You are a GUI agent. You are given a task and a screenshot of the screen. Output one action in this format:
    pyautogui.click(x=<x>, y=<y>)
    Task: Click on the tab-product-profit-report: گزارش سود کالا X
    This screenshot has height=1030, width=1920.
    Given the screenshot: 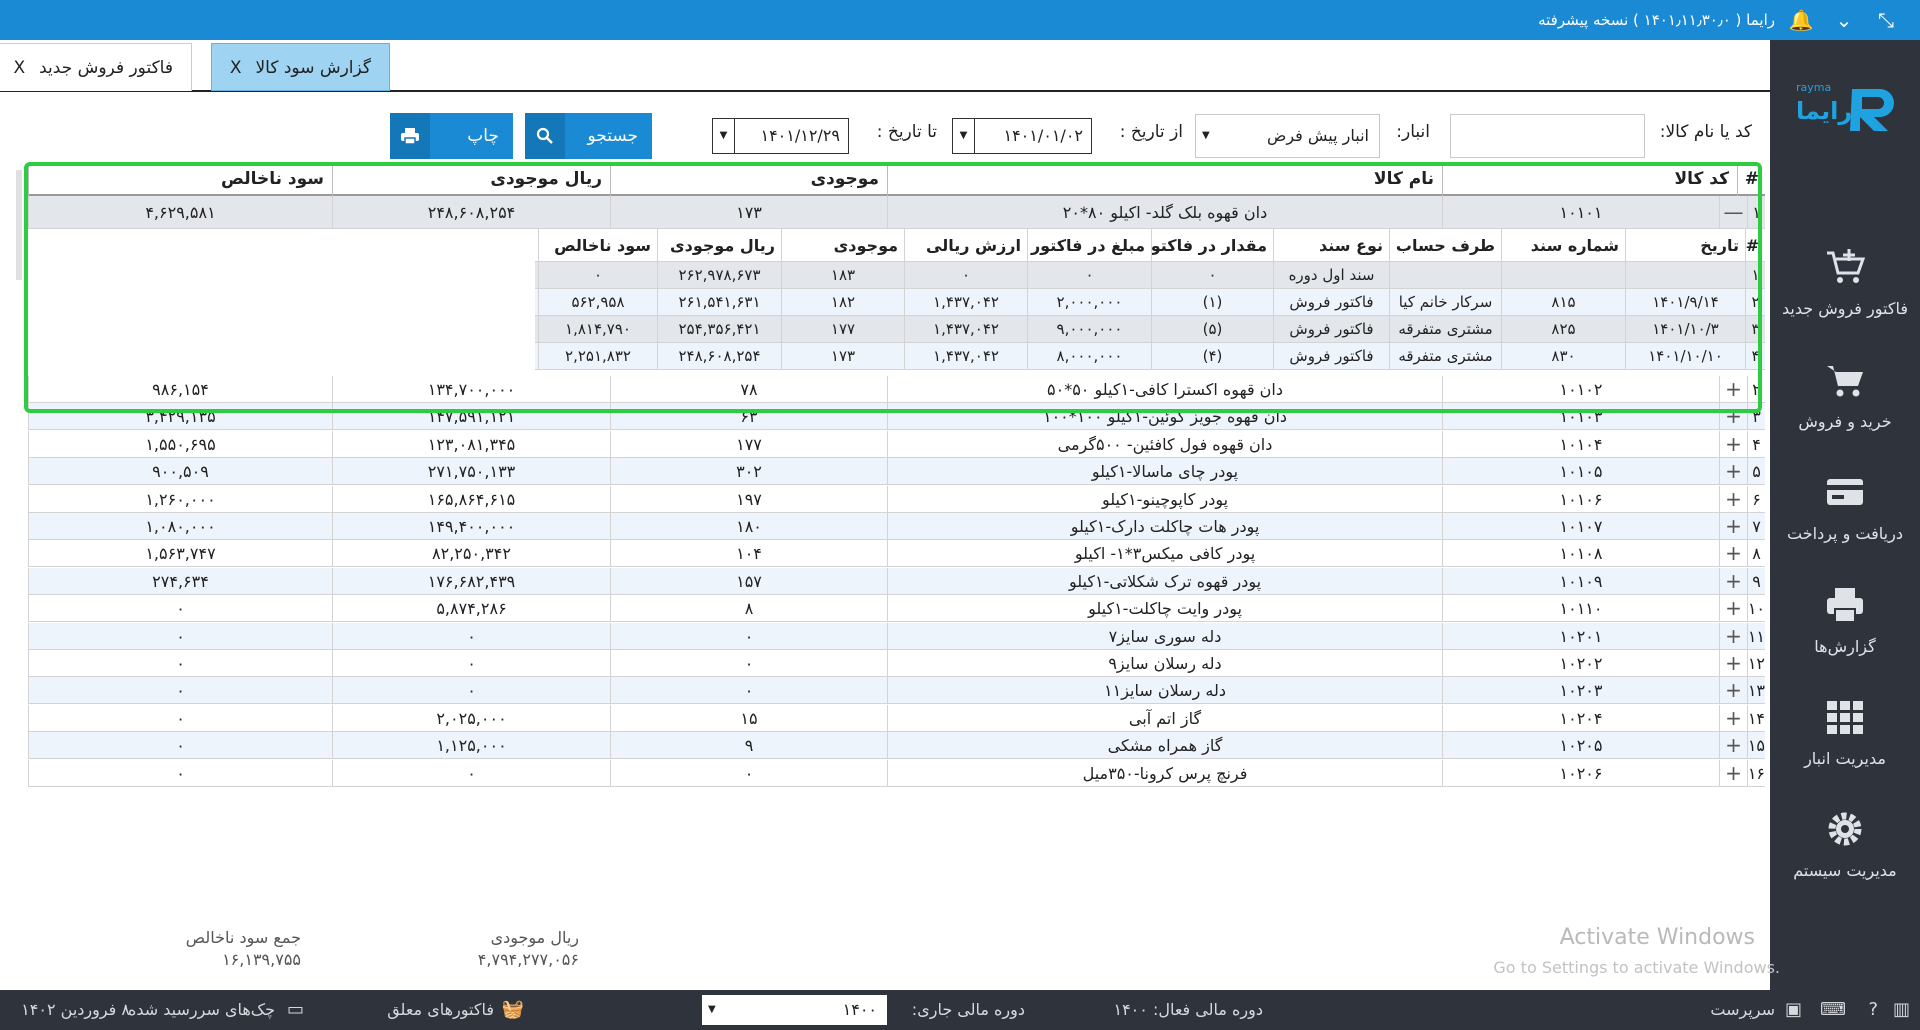 What is the action you would take?
    pyautogui.click(x=300, y=67)
    